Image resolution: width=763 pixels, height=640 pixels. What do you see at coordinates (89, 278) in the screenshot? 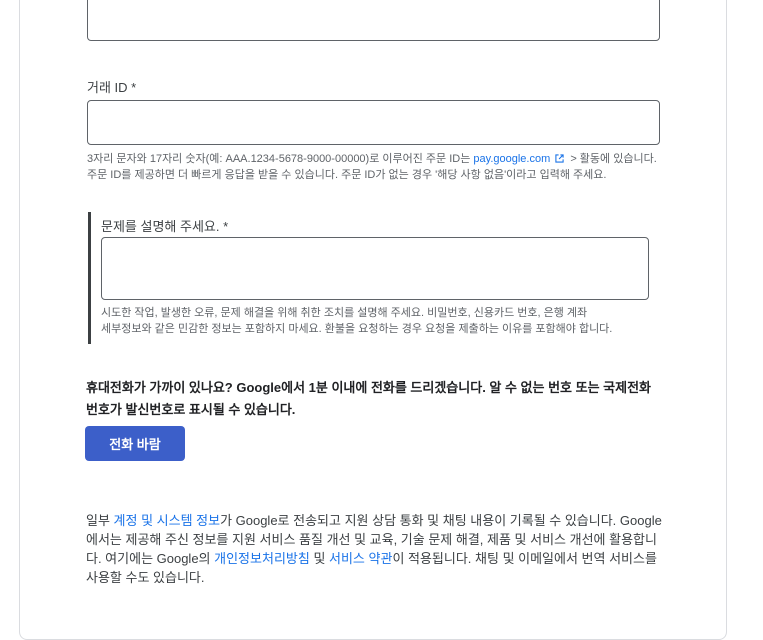
I see `section-indicator-bar` at bounding box center [89, 278].